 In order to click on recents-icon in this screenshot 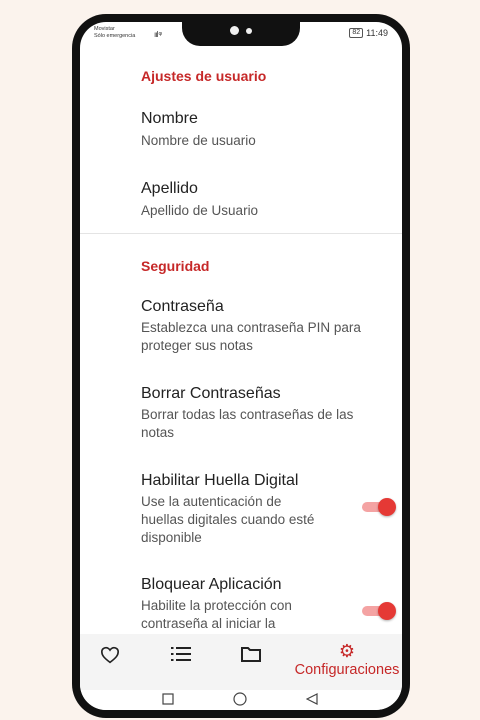, I will do `click(168, 700)`.